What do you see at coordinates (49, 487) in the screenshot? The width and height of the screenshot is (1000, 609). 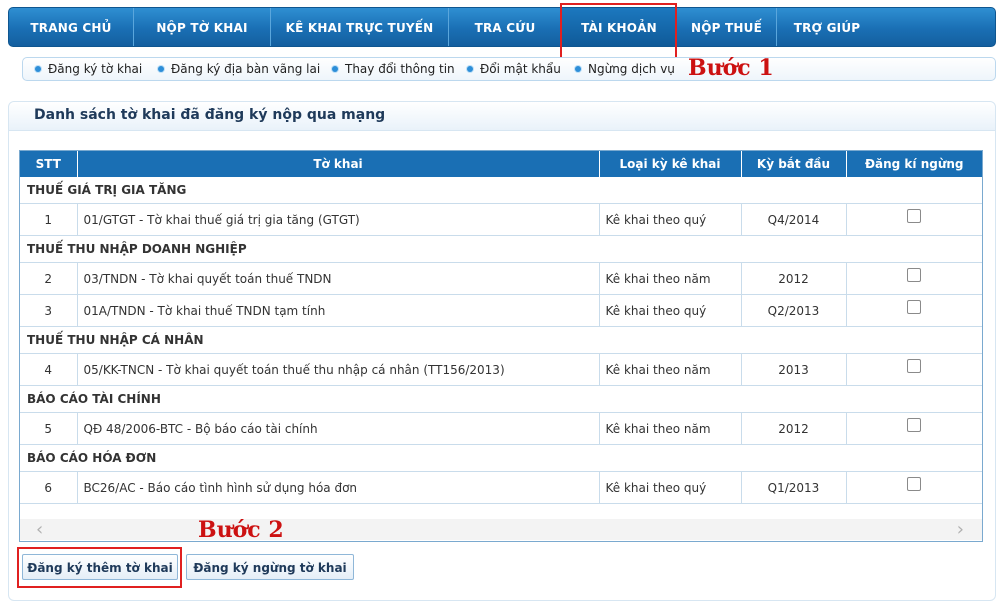 I see `cell-stt: 6` at bounding box center [49, 487].